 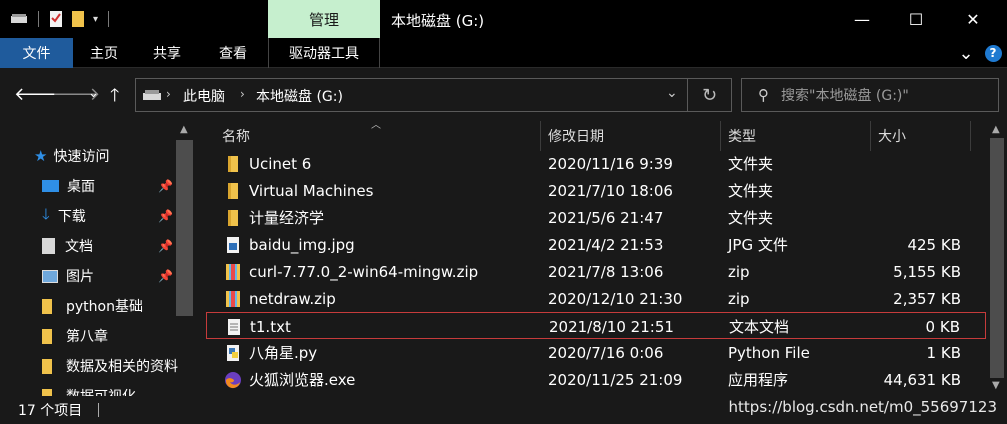 I want to click on table-row: 计量经济学 2021/5/6 21:47 文件夹, so click(x=596, y=217).